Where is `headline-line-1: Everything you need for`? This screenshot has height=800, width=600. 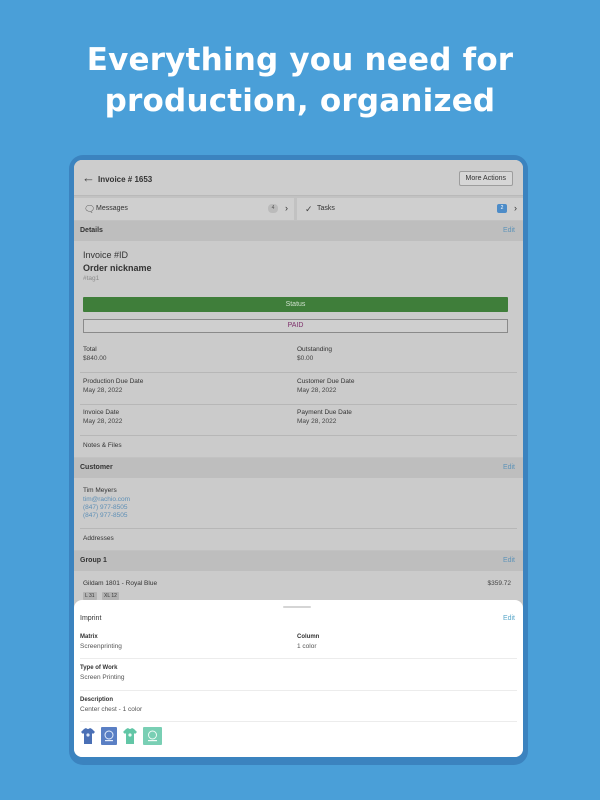
headline-line-1: Everything you need for is located at coordinates (300, 60).